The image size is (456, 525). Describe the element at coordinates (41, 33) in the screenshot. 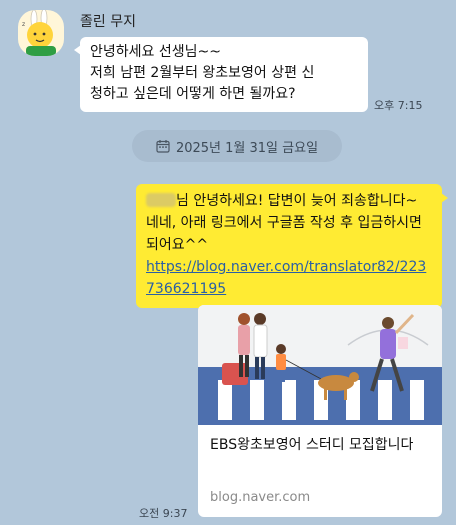

I see `avatar: z` at that location.